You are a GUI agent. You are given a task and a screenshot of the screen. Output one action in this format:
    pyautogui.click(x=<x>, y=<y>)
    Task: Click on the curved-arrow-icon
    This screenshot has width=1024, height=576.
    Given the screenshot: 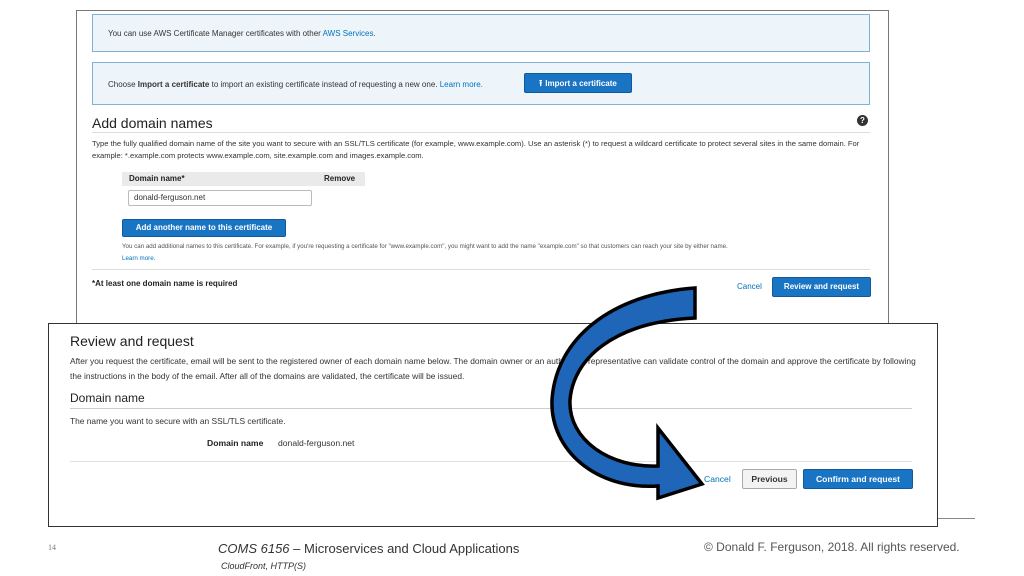 What is the action you would take?
    pyautogui.click(x=627, y=393)
    